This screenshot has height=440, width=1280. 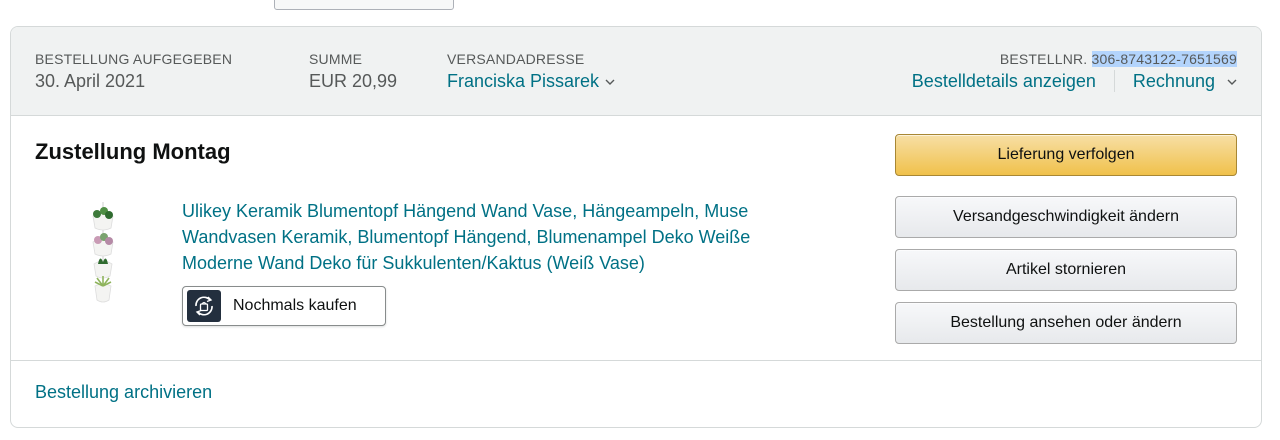 I want to click on order-total: SUMME EUR 20,99, so click(x=353, y=71).